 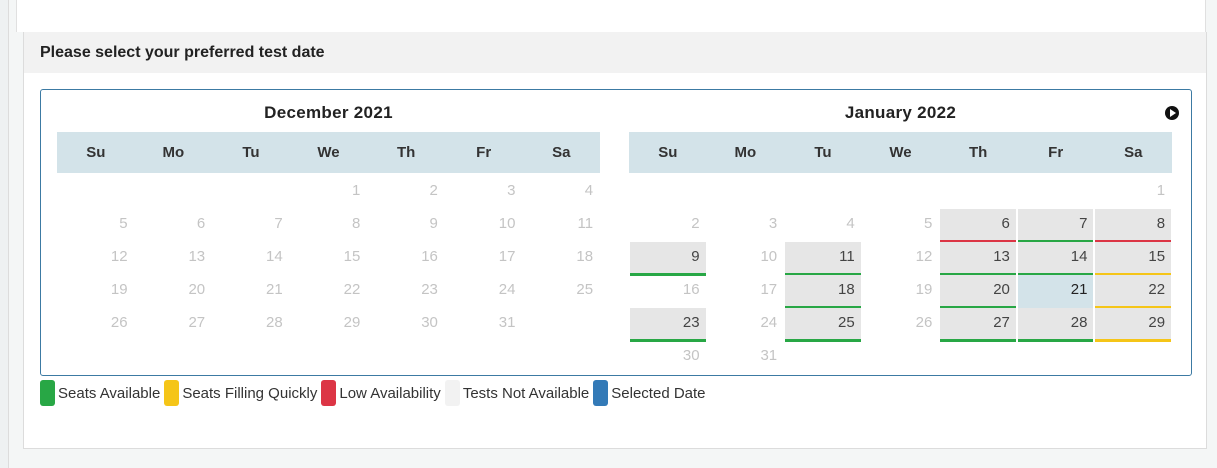 What do you see at coordinates (668, 325) in the screenshot?
I see `day-cell-available: 23` at bounding box center [668, 325].